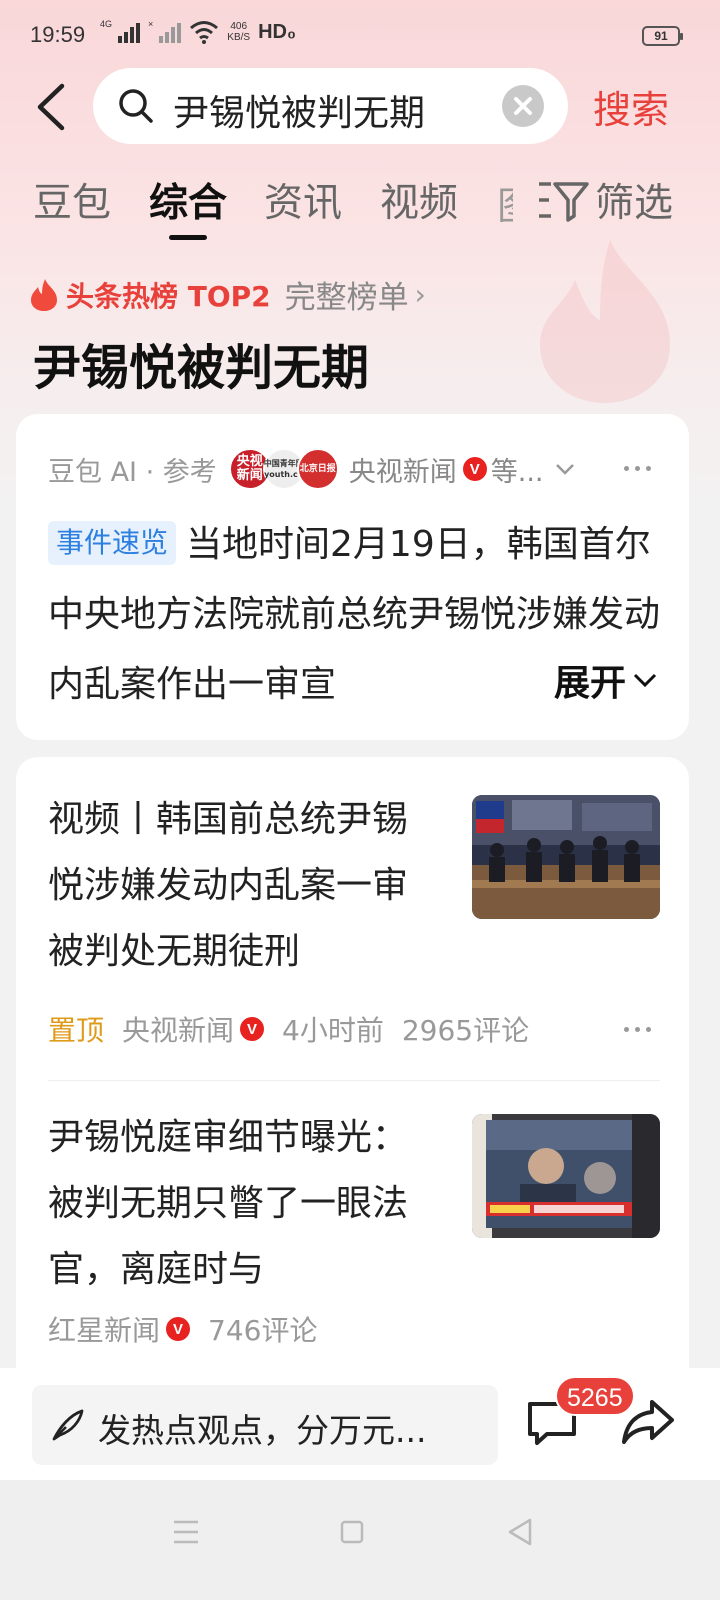 This screenshot has height=1600, width=720. What do you see at coordinates (648, 1422) in the screenshot?
I see `share-icon` at bounding box center [648, 1422].